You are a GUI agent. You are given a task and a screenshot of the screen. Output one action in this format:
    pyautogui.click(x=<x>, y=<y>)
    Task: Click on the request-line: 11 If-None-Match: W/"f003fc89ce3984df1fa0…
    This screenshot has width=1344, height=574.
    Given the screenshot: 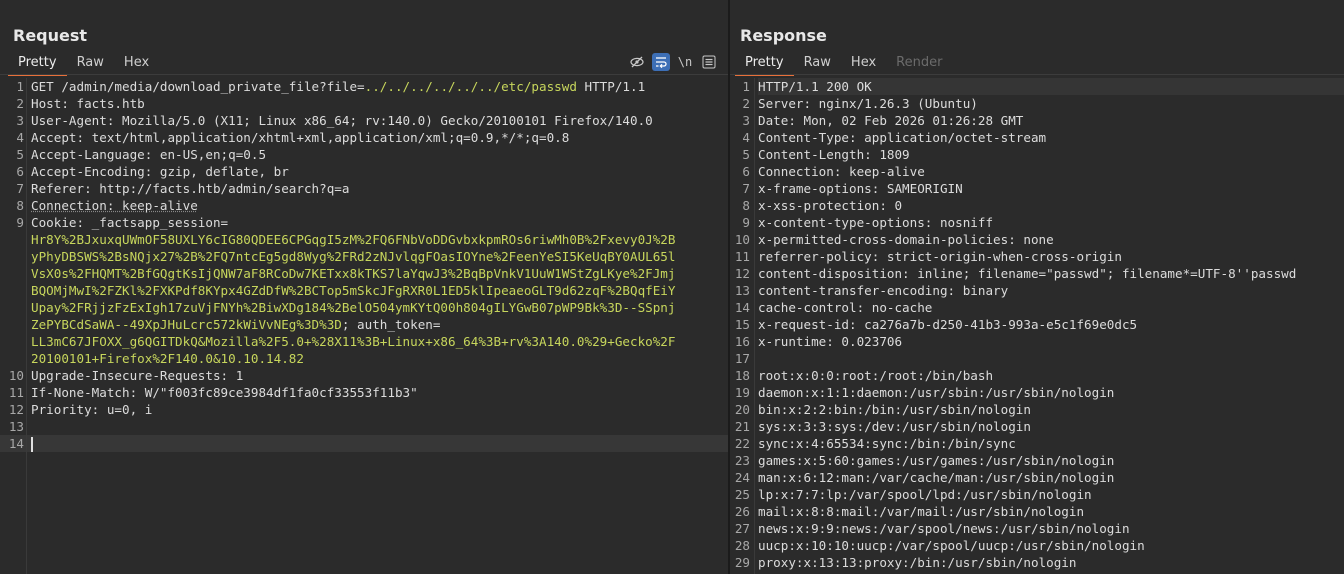 What is the action you would take?
    pyautogui.click(x=364, y=392)
    